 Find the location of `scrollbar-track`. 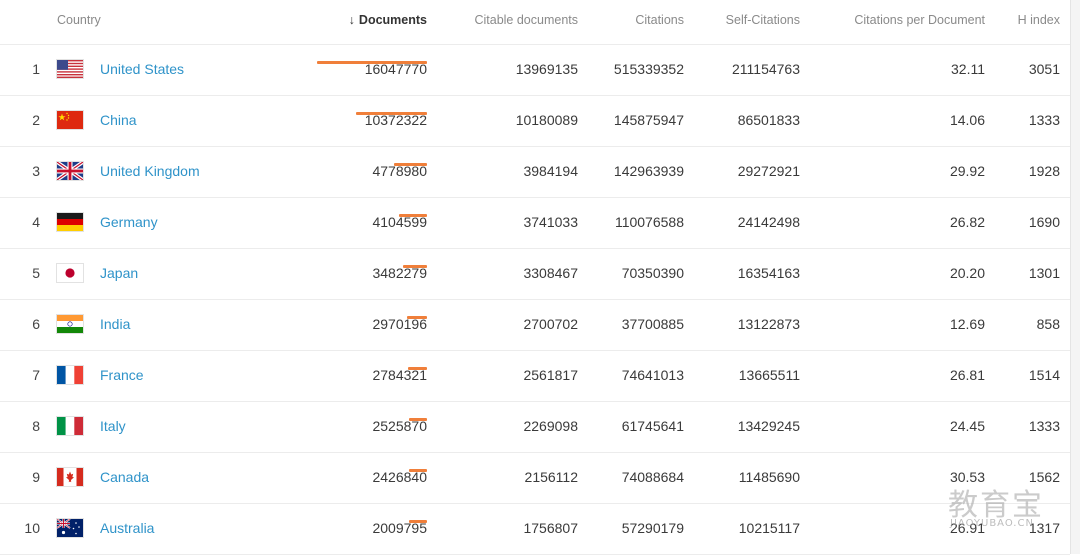

scrollbar-track is located at coordinates (1075, 277).